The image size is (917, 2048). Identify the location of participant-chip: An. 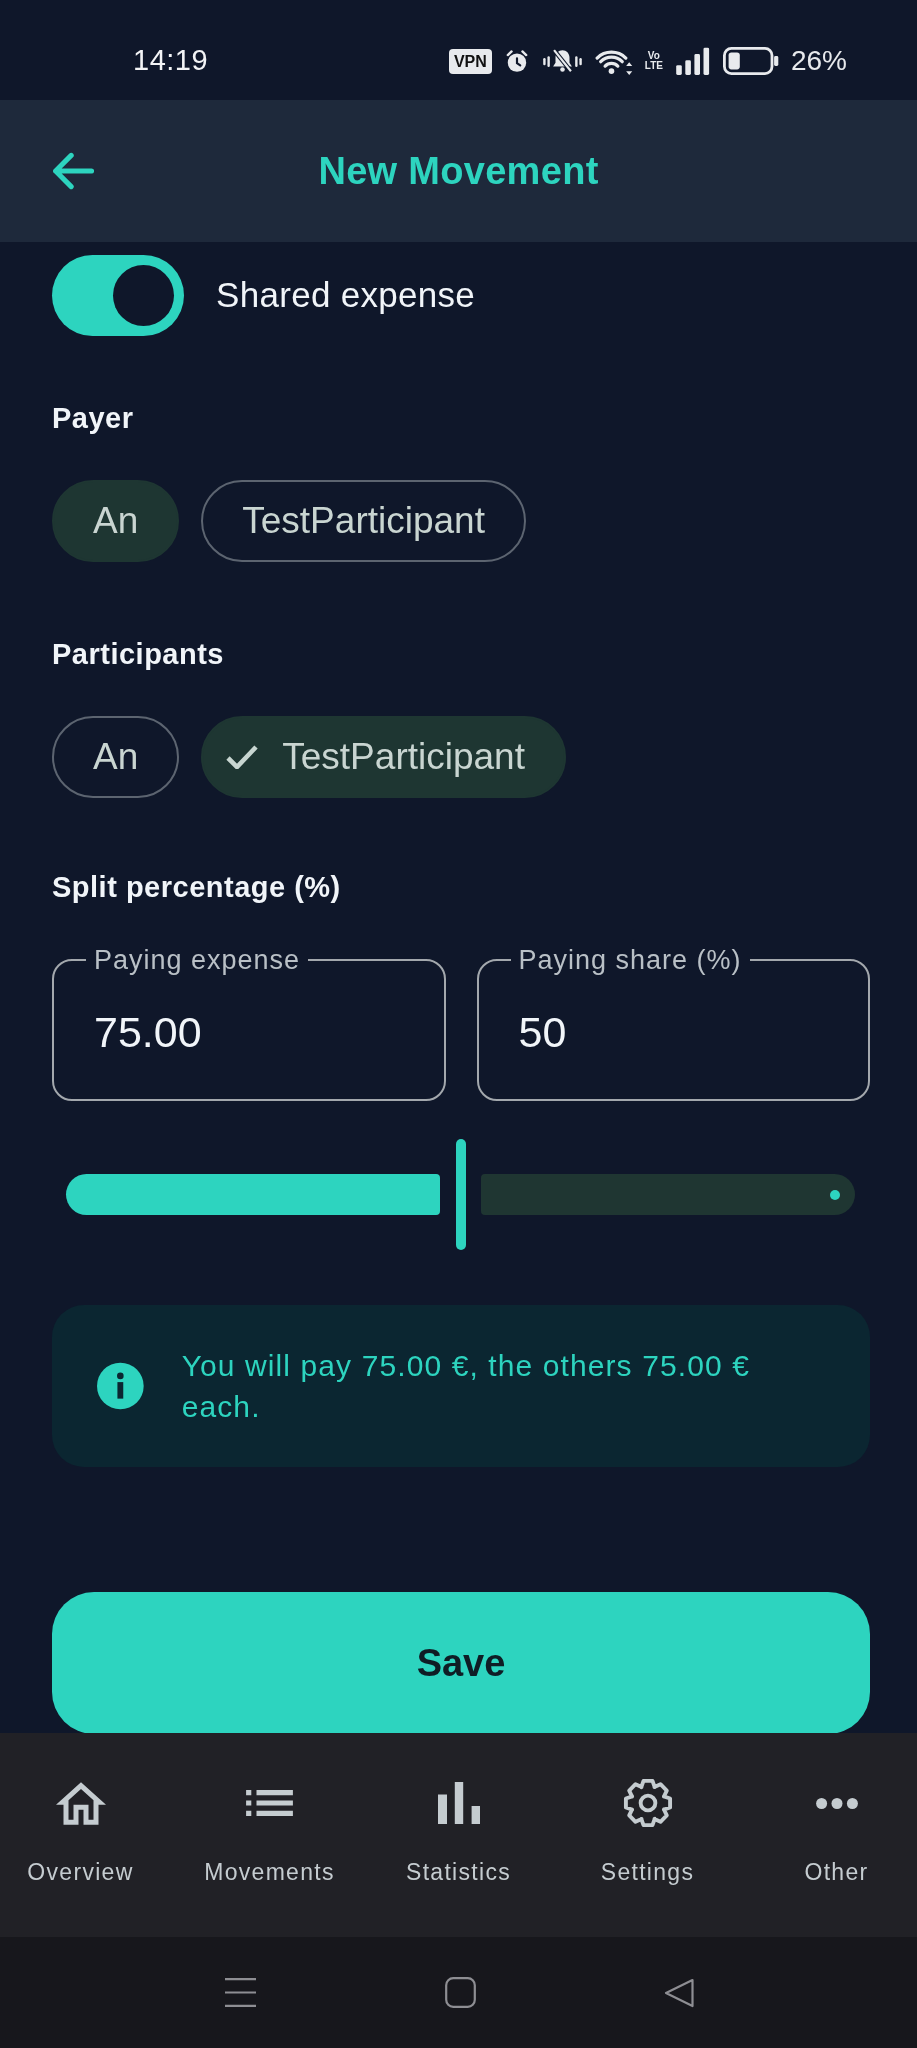
(116, 757).